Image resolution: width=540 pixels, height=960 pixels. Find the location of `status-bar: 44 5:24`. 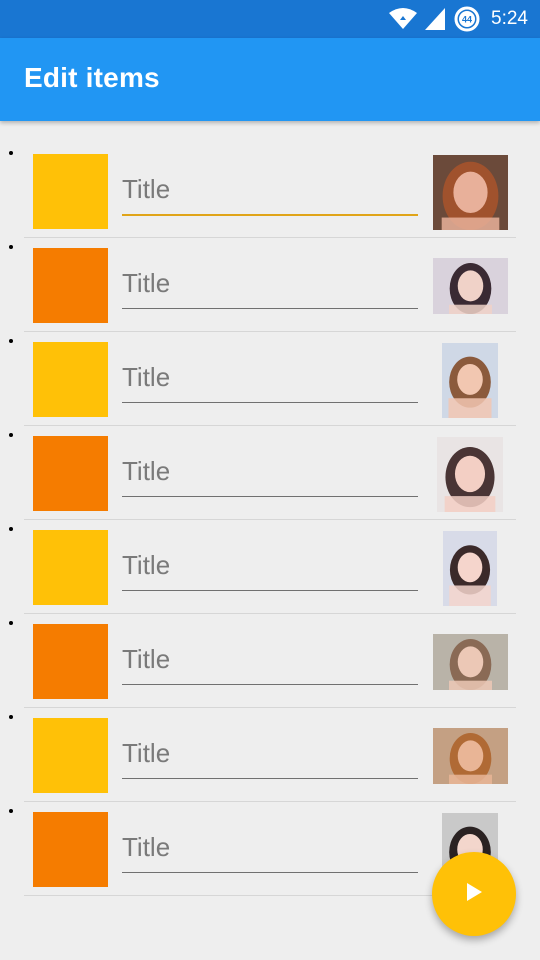

status-bar: 44 5:24 is located at coordinates (270, 19).